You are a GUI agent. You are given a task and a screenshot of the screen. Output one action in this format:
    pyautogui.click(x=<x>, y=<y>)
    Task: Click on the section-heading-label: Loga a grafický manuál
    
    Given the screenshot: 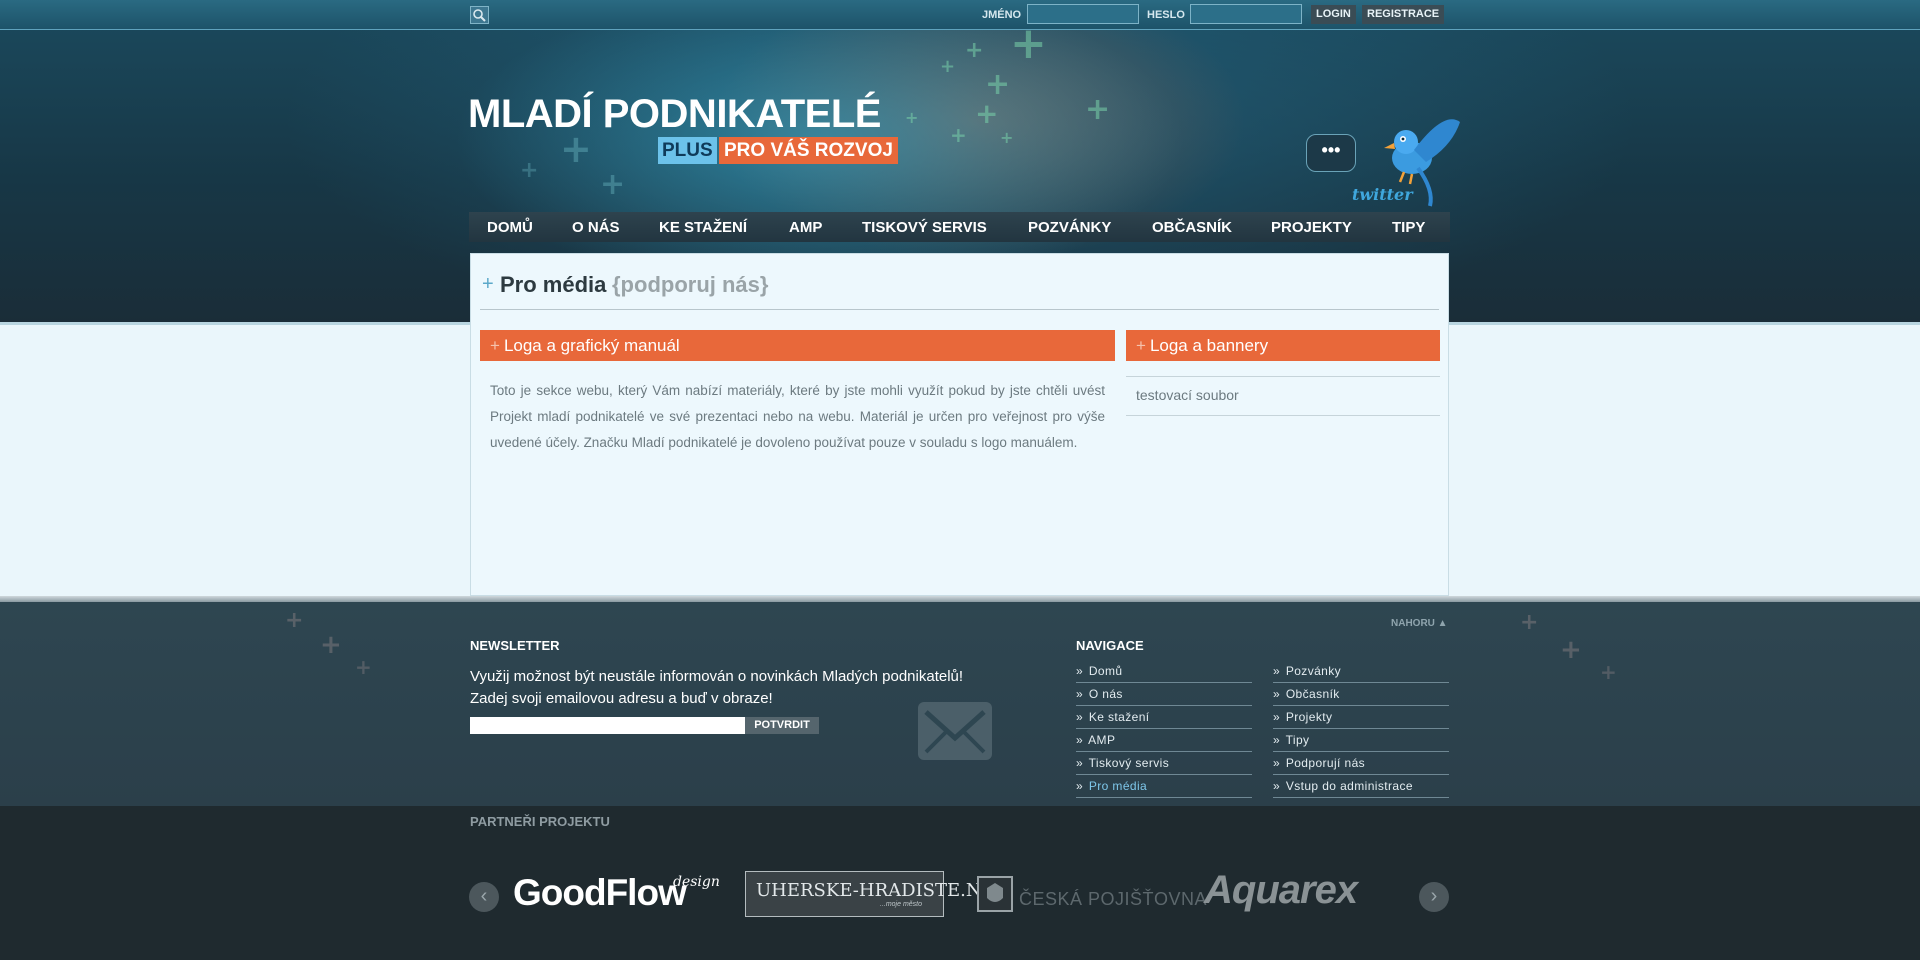 What is the action you would take?
    pyautogui.click(x=591, y=345)
    